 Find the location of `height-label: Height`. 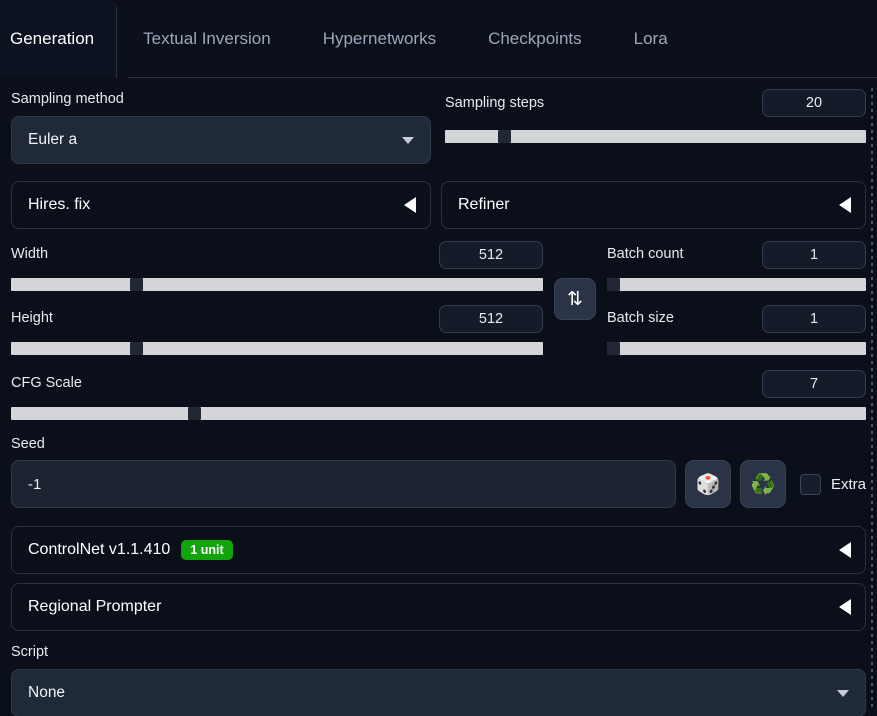

height-label: Height is located at coordinates (32, 318).